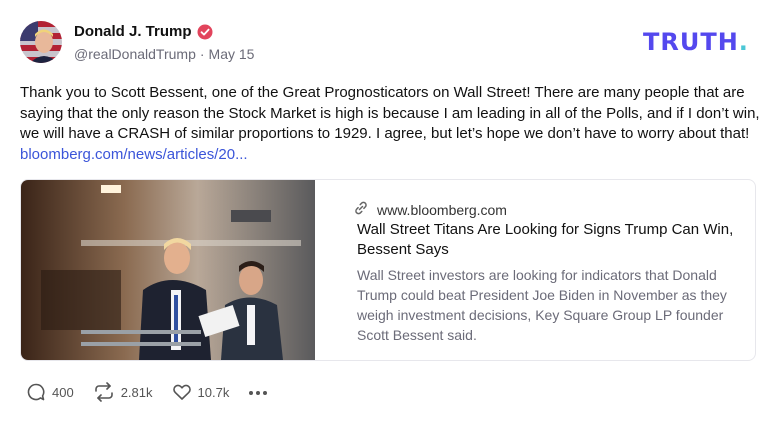 Image resolution: width=777 pixels, height=423 pixels. Describe the element at coordinates (63, 392) in the screenshot. I see `reply-count: 400` at that location.